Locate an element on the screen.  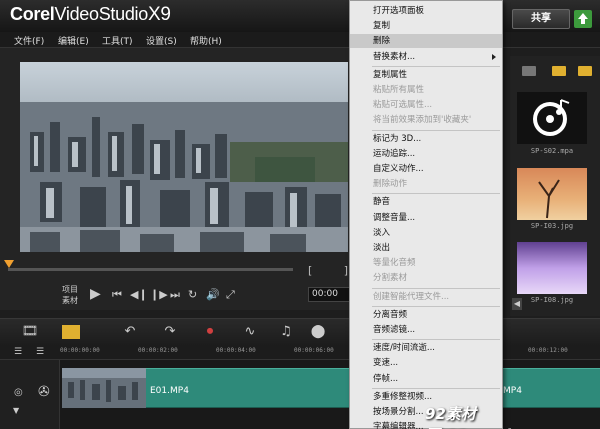
tree-image is located at coordinates (549, 199).